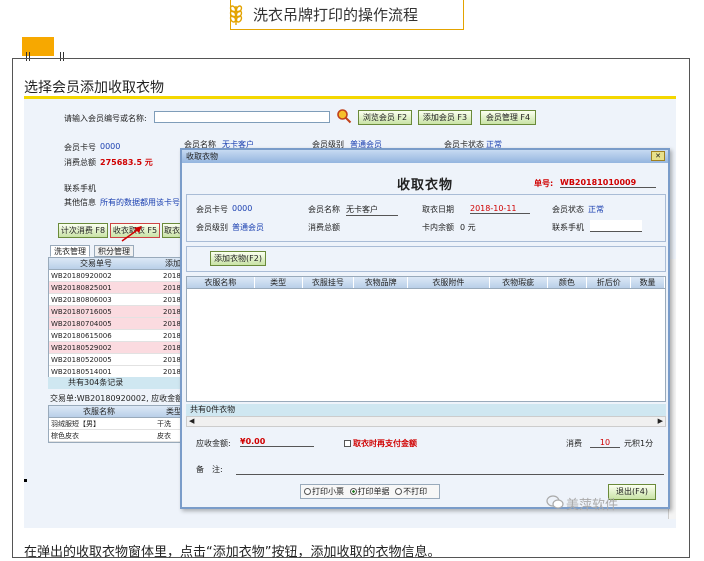 This screenshot has width=704, height=561. I want to click on consume-label: 消费, so click(574, 443).